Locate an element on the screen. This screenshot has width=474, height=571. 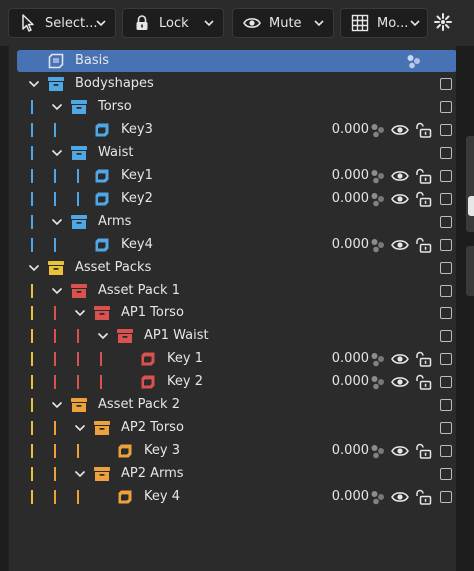
sparkle-settings-icon is located at coordinates (443, 22).